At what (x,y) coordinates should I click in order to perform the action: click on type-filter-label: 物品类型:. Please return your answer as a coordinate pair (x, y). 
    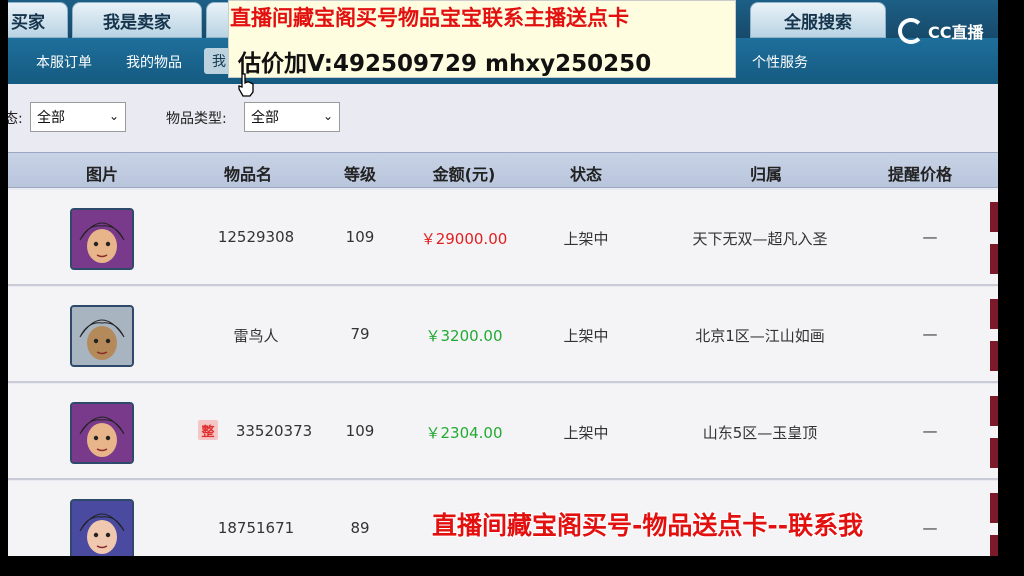
    Looking at the image, I should click on (196, 119).